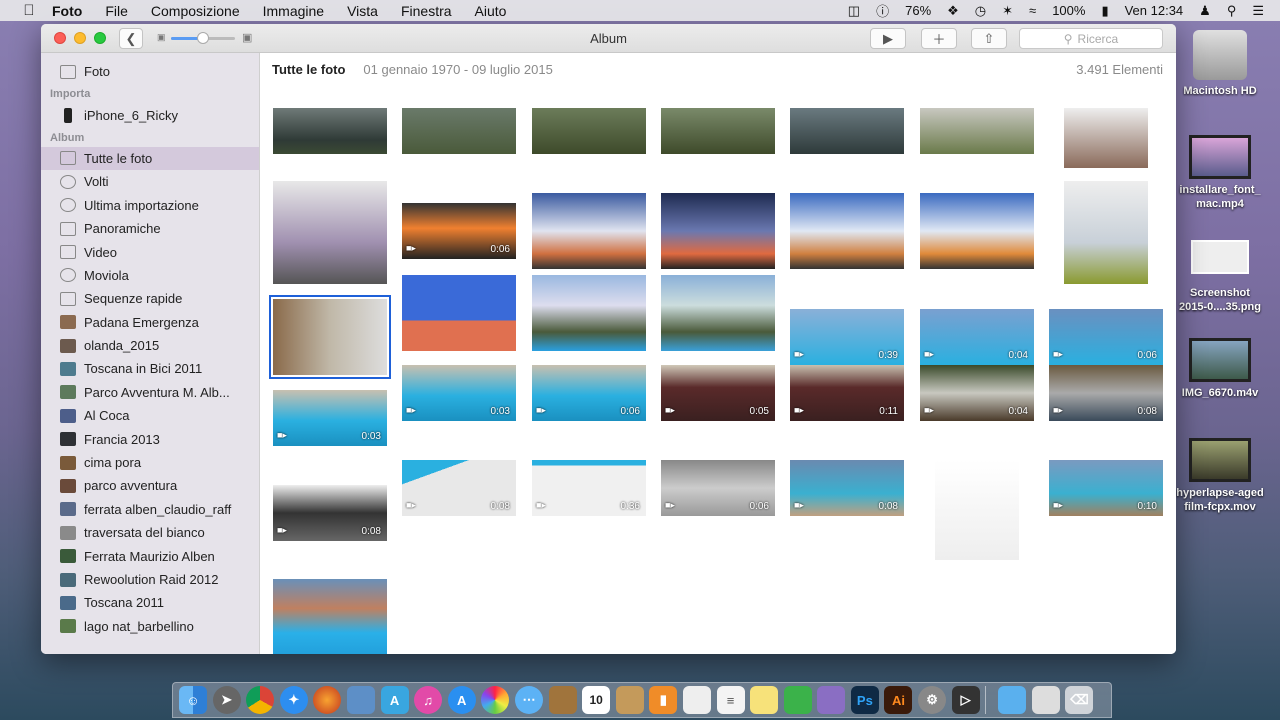 The height and width of the screenshot is (720, 1280). Describe the element at coordinates (1106, 488) in the screenshot. I see `photo-thumbnail: ■▸ 0:10` at that location.